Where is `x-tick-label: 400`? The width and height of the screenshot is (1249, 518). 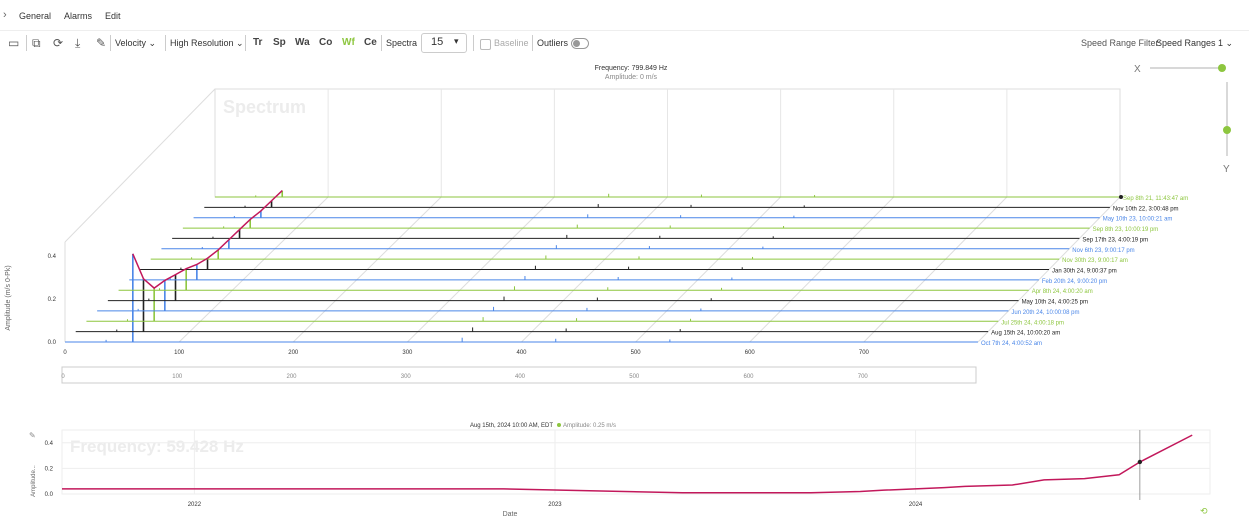
x-tick-label: 400 is located at coordinates (521, 353).